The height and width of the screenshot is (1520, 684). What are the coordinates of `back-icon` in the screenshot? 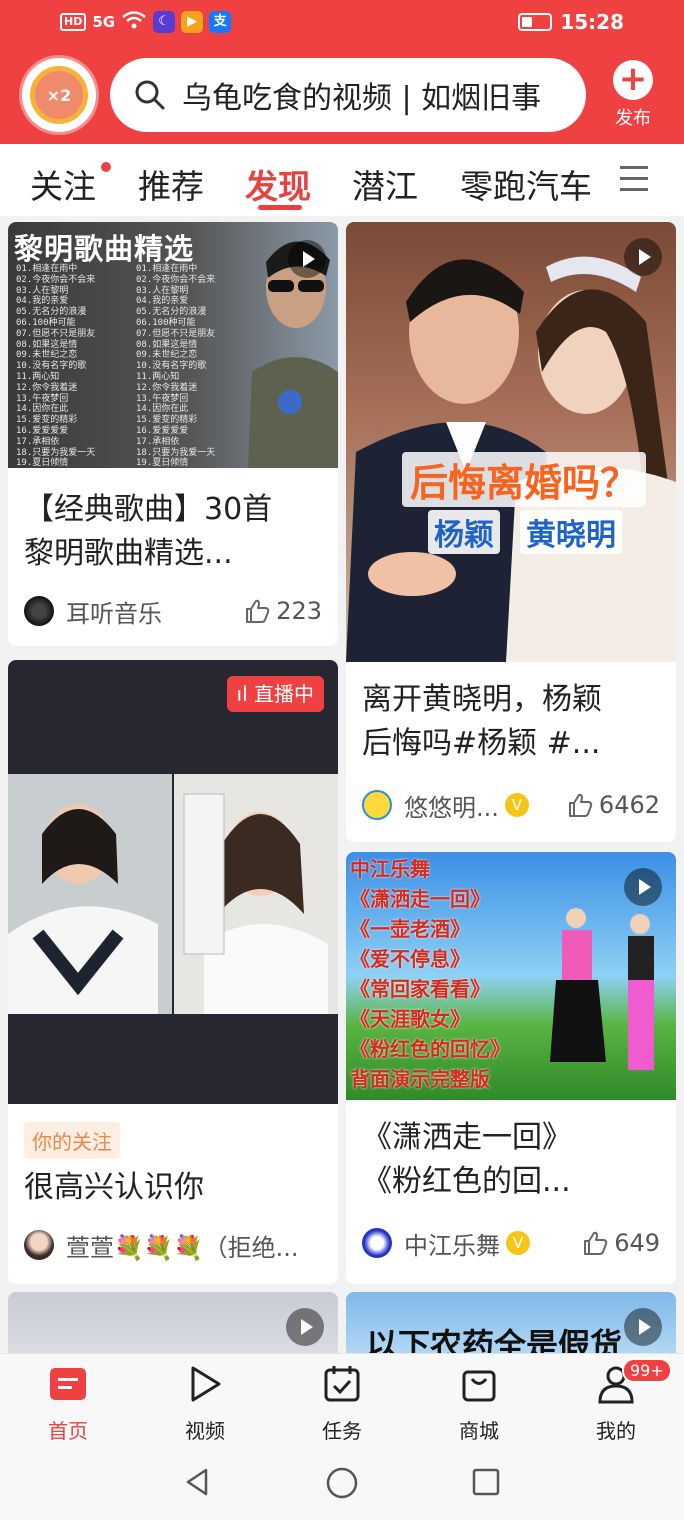 It's located at (197, 1482).